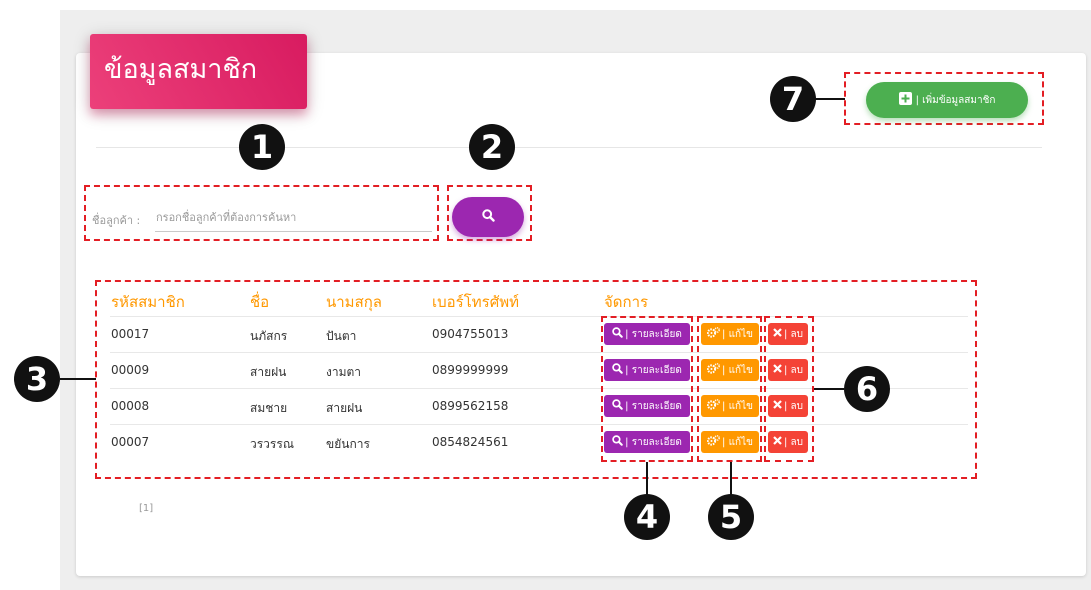 Image resolution: width=1091 pixels, height=590 pixels. Describe the element at coordinates (146, 508) in the screenshot. I see `pagination-link: [1]` at that location.